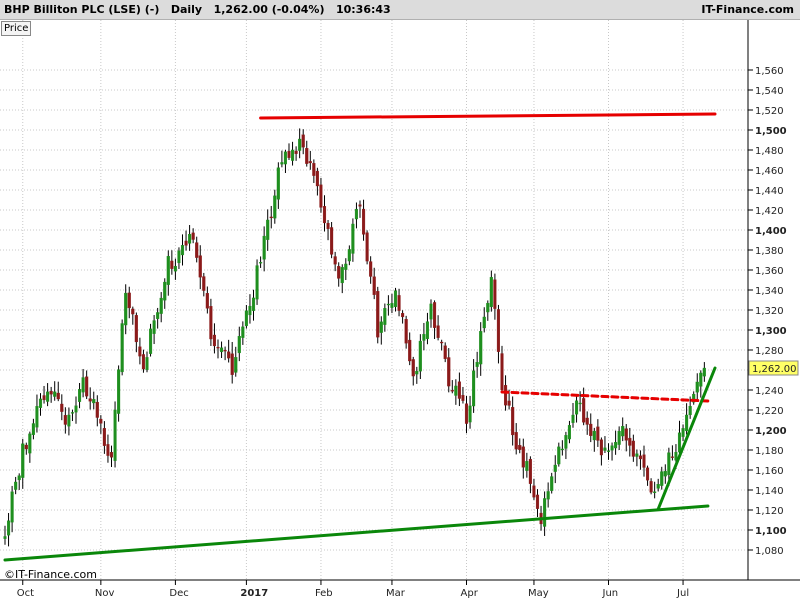 Image resolution: width=800 pixels, height=600 pixels. What do you see at coordinates (538, 593) in the screenshot?
I see `x-tick-label: May` at bounding box center [538, 593].